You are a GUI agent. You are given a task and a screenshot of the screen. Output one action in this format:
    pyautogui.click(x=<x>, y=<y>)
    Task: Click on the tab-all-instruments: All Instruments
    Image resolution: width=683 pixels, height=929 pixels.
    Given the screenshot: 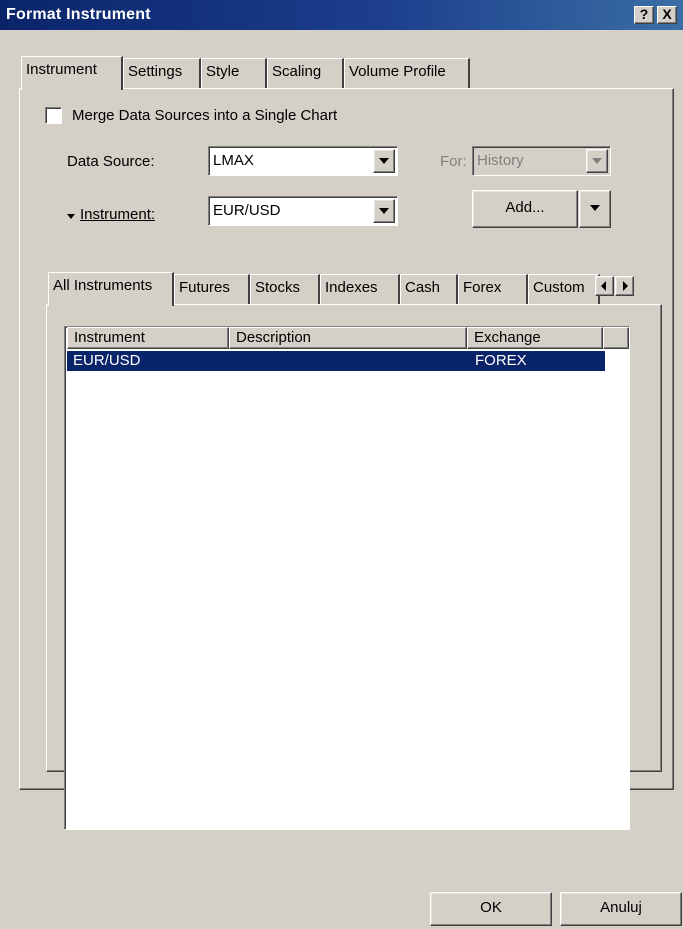 What is the action you would take?
    pyautogui.click(x=111, y=289)
    